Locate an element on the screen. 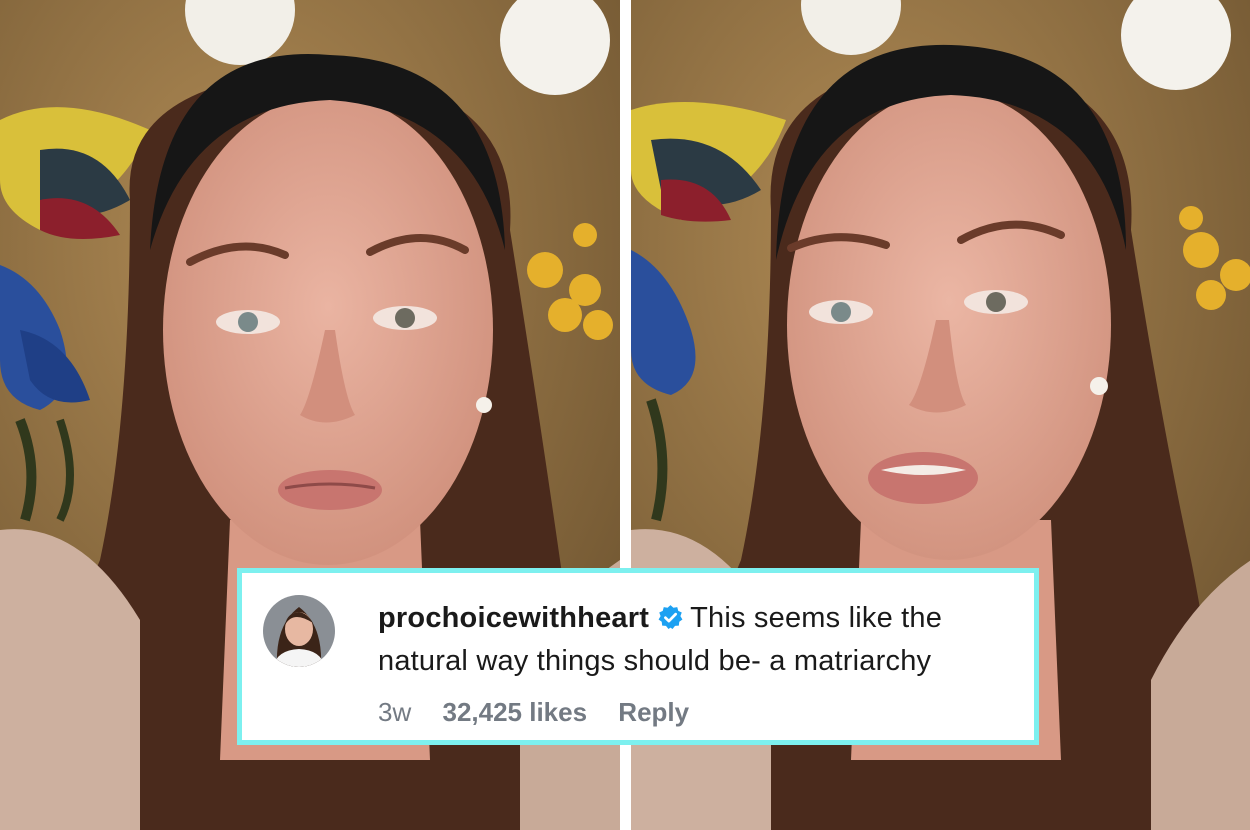  reply-button: Reply is located at coordinates (653, 712).